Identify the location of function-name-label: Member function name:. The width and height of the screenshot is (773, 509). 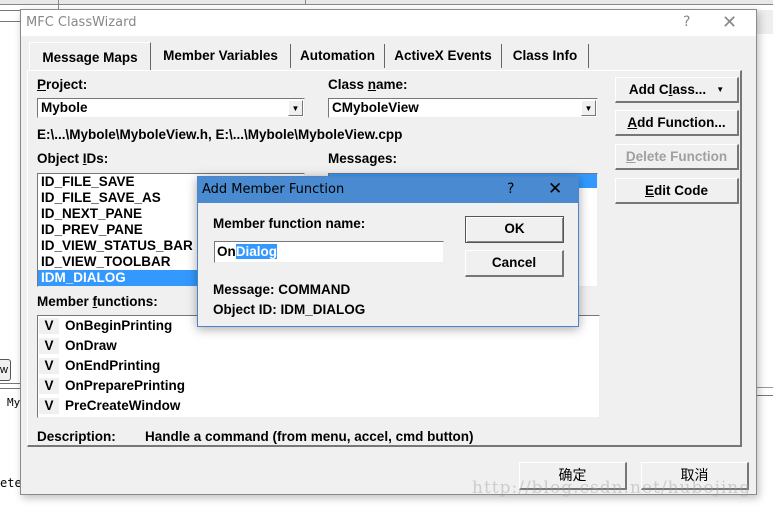
(289, 223).